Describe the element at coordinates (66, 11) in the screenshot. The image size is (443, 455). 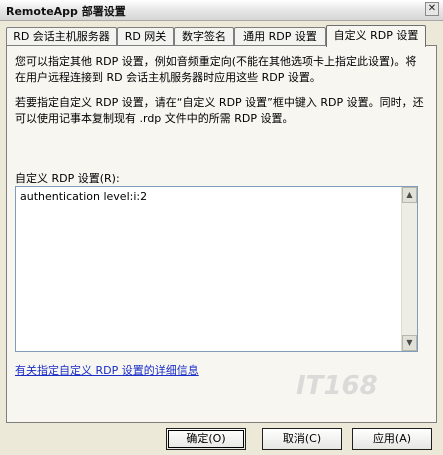
I see `window-title: RemoteApp 部署设置` at that location.